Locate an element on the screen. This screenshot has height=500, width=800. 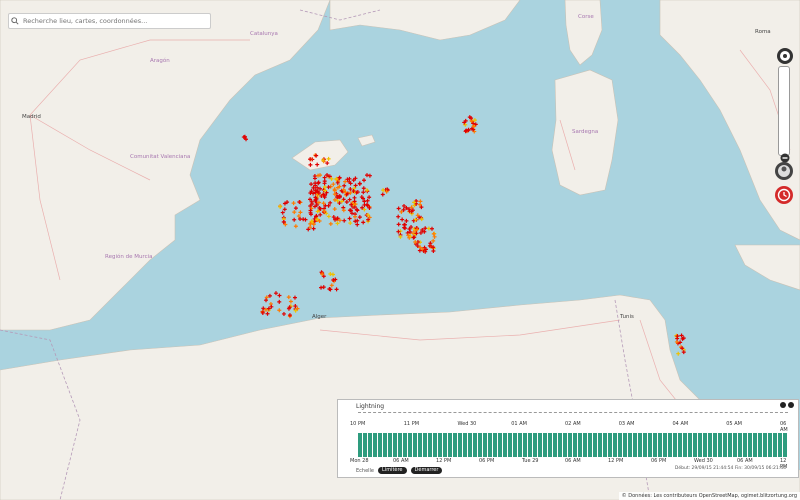
timeline-tick-label: Wed 30 is located at coordinates (703, 461).